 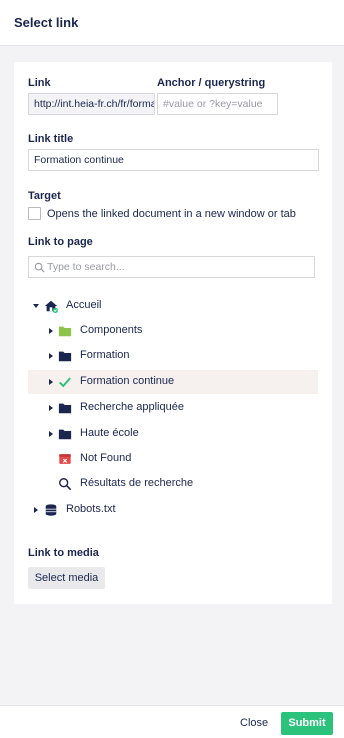 What do you see at coordinates (173, 306) in the screenshot?
I see `tree-item-accueil: Accueil` at bounding box center [173, 306].